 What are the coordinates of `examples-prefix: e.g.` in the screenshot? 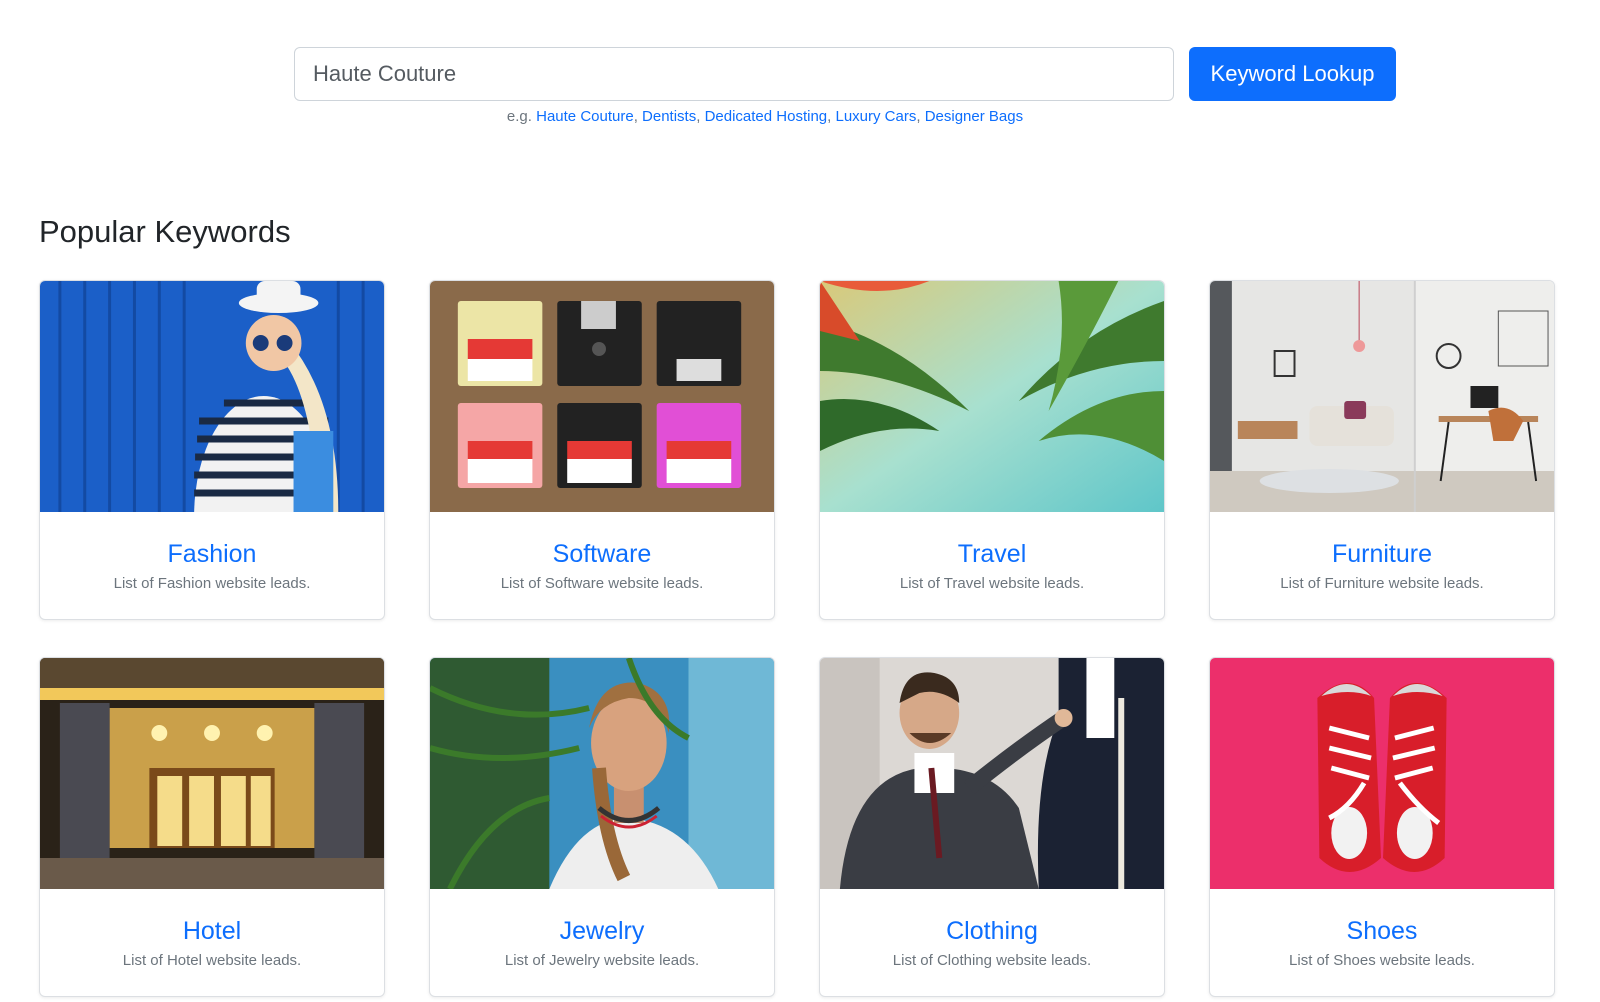 It's located at (519, 116).